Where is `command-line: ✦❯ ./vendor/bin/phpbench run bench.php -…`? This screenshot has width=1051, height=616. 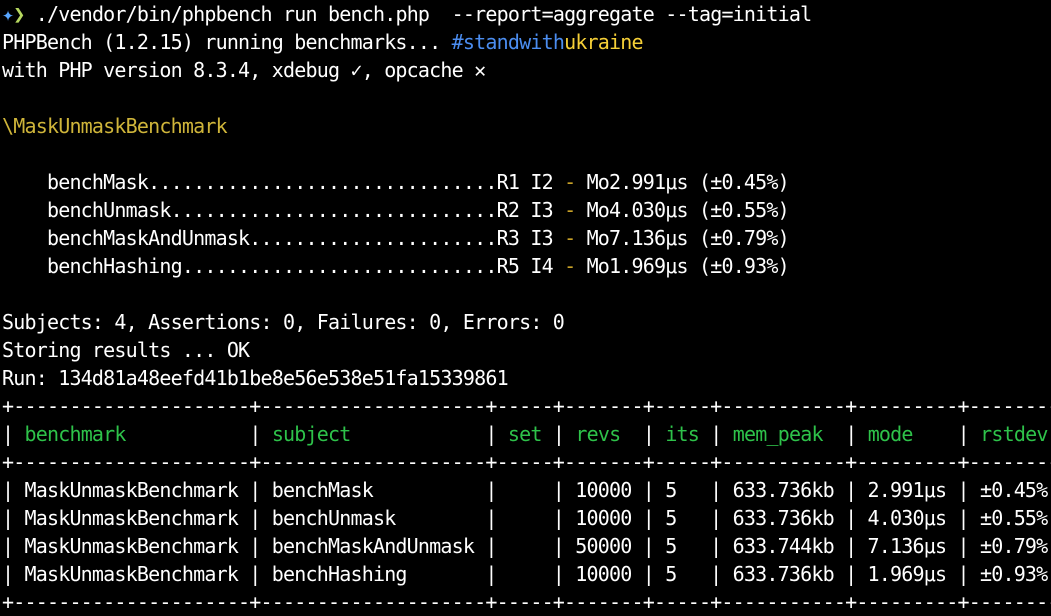 command-line: ✦❯ ./vendor/bin/phpbench run bench.php -… is located at coordinates (526, 14).